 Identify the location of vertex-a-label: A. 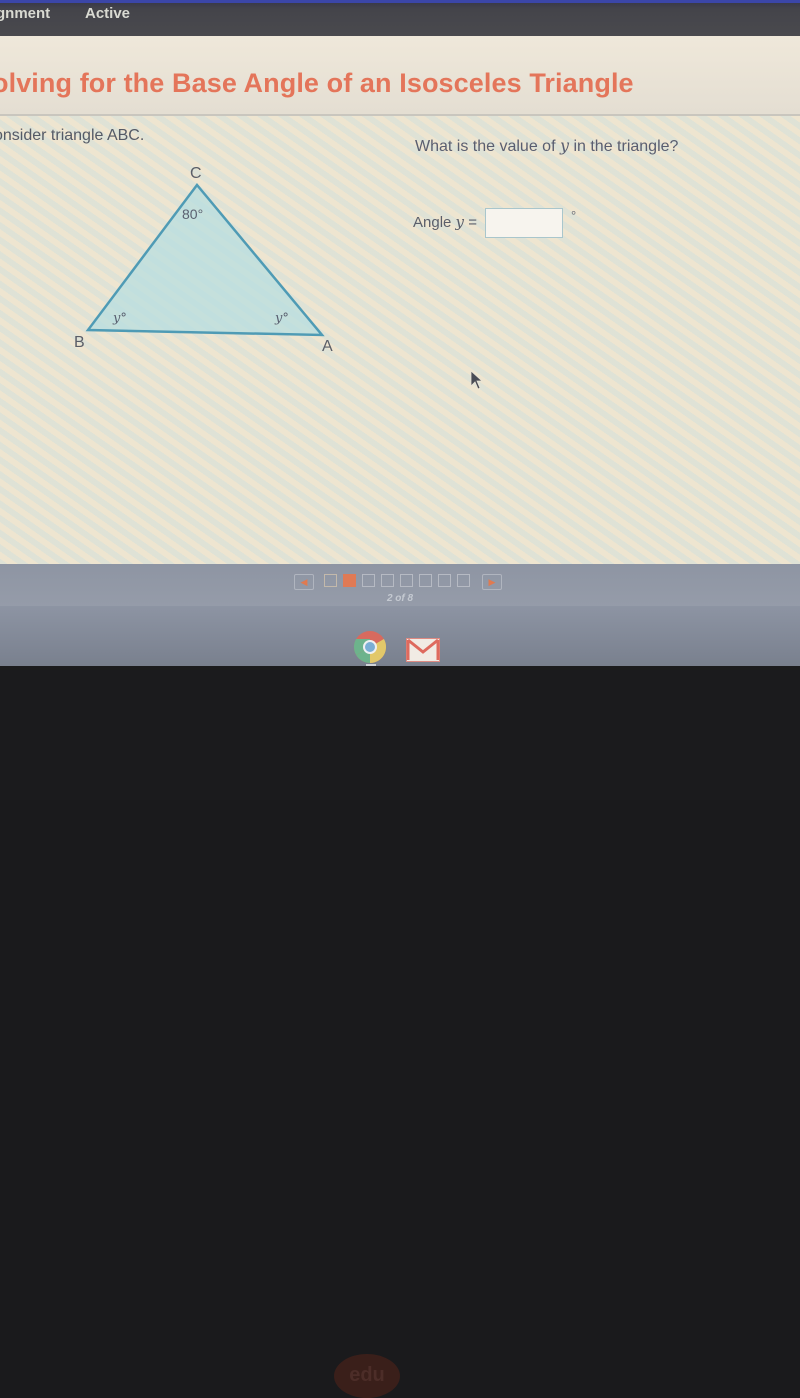
(327, 346).